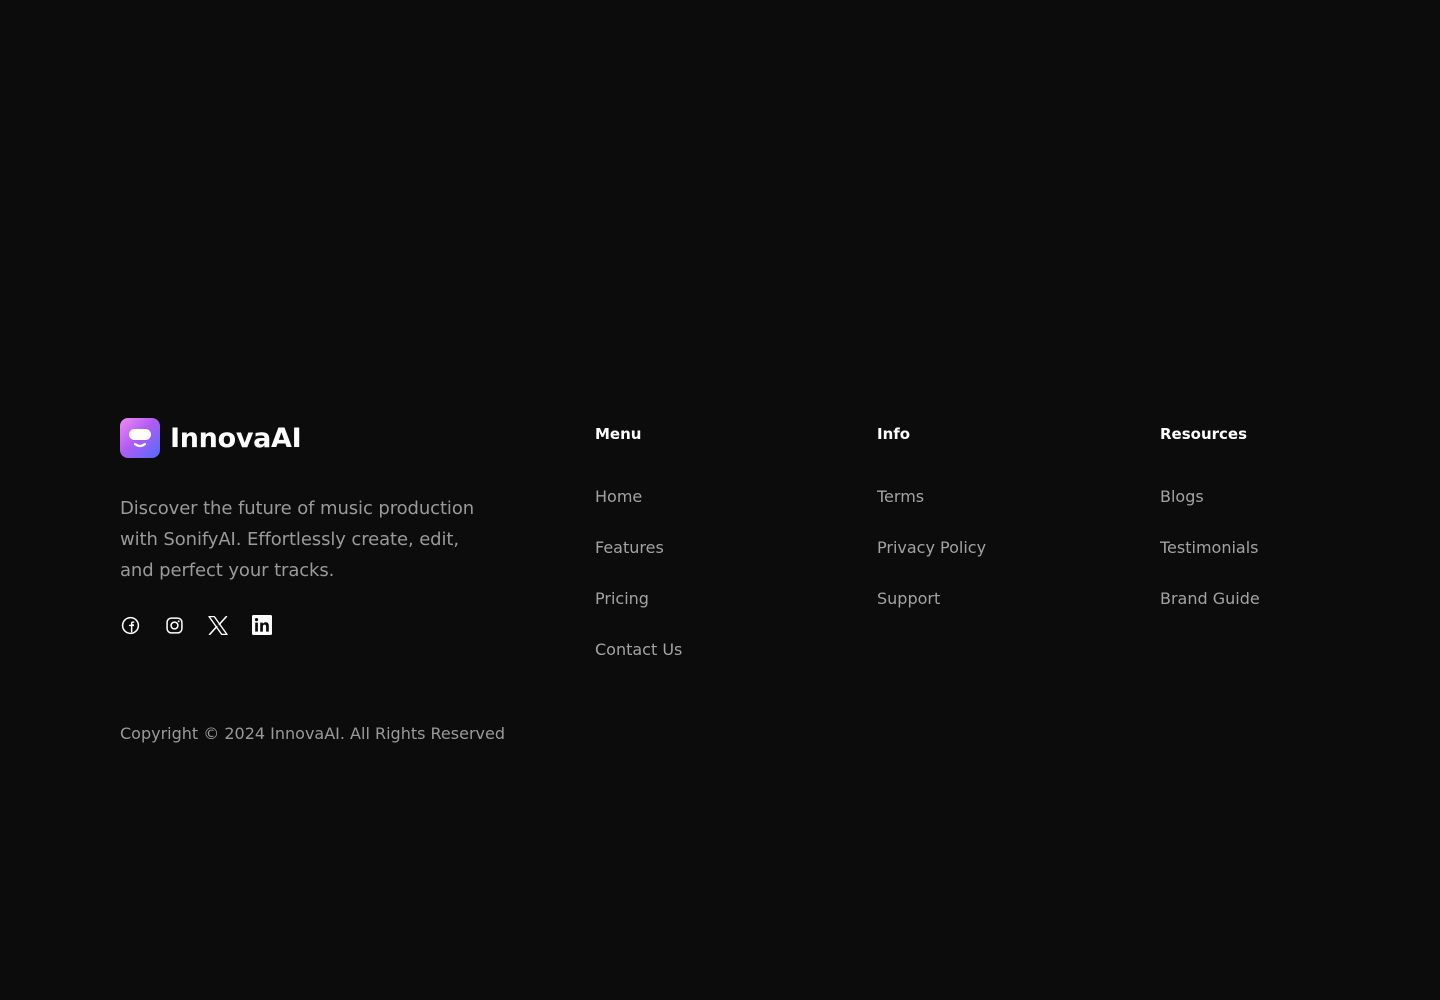 Image resolution: width=1440 pixels, height=1000 pixels. What do you see at coordinates (1209, 547) in the screenshot?
I see `footer-link-testimonials: Testimonials` at bounding box center [1209, 547].